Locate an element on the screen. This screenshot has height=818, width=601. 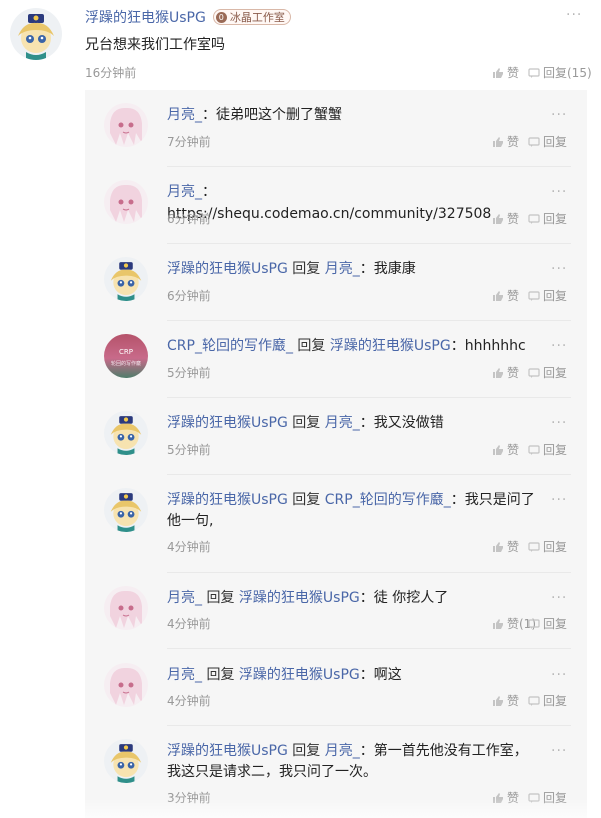
crp-avatar-label: CRP is located at coordinates (126, 352).